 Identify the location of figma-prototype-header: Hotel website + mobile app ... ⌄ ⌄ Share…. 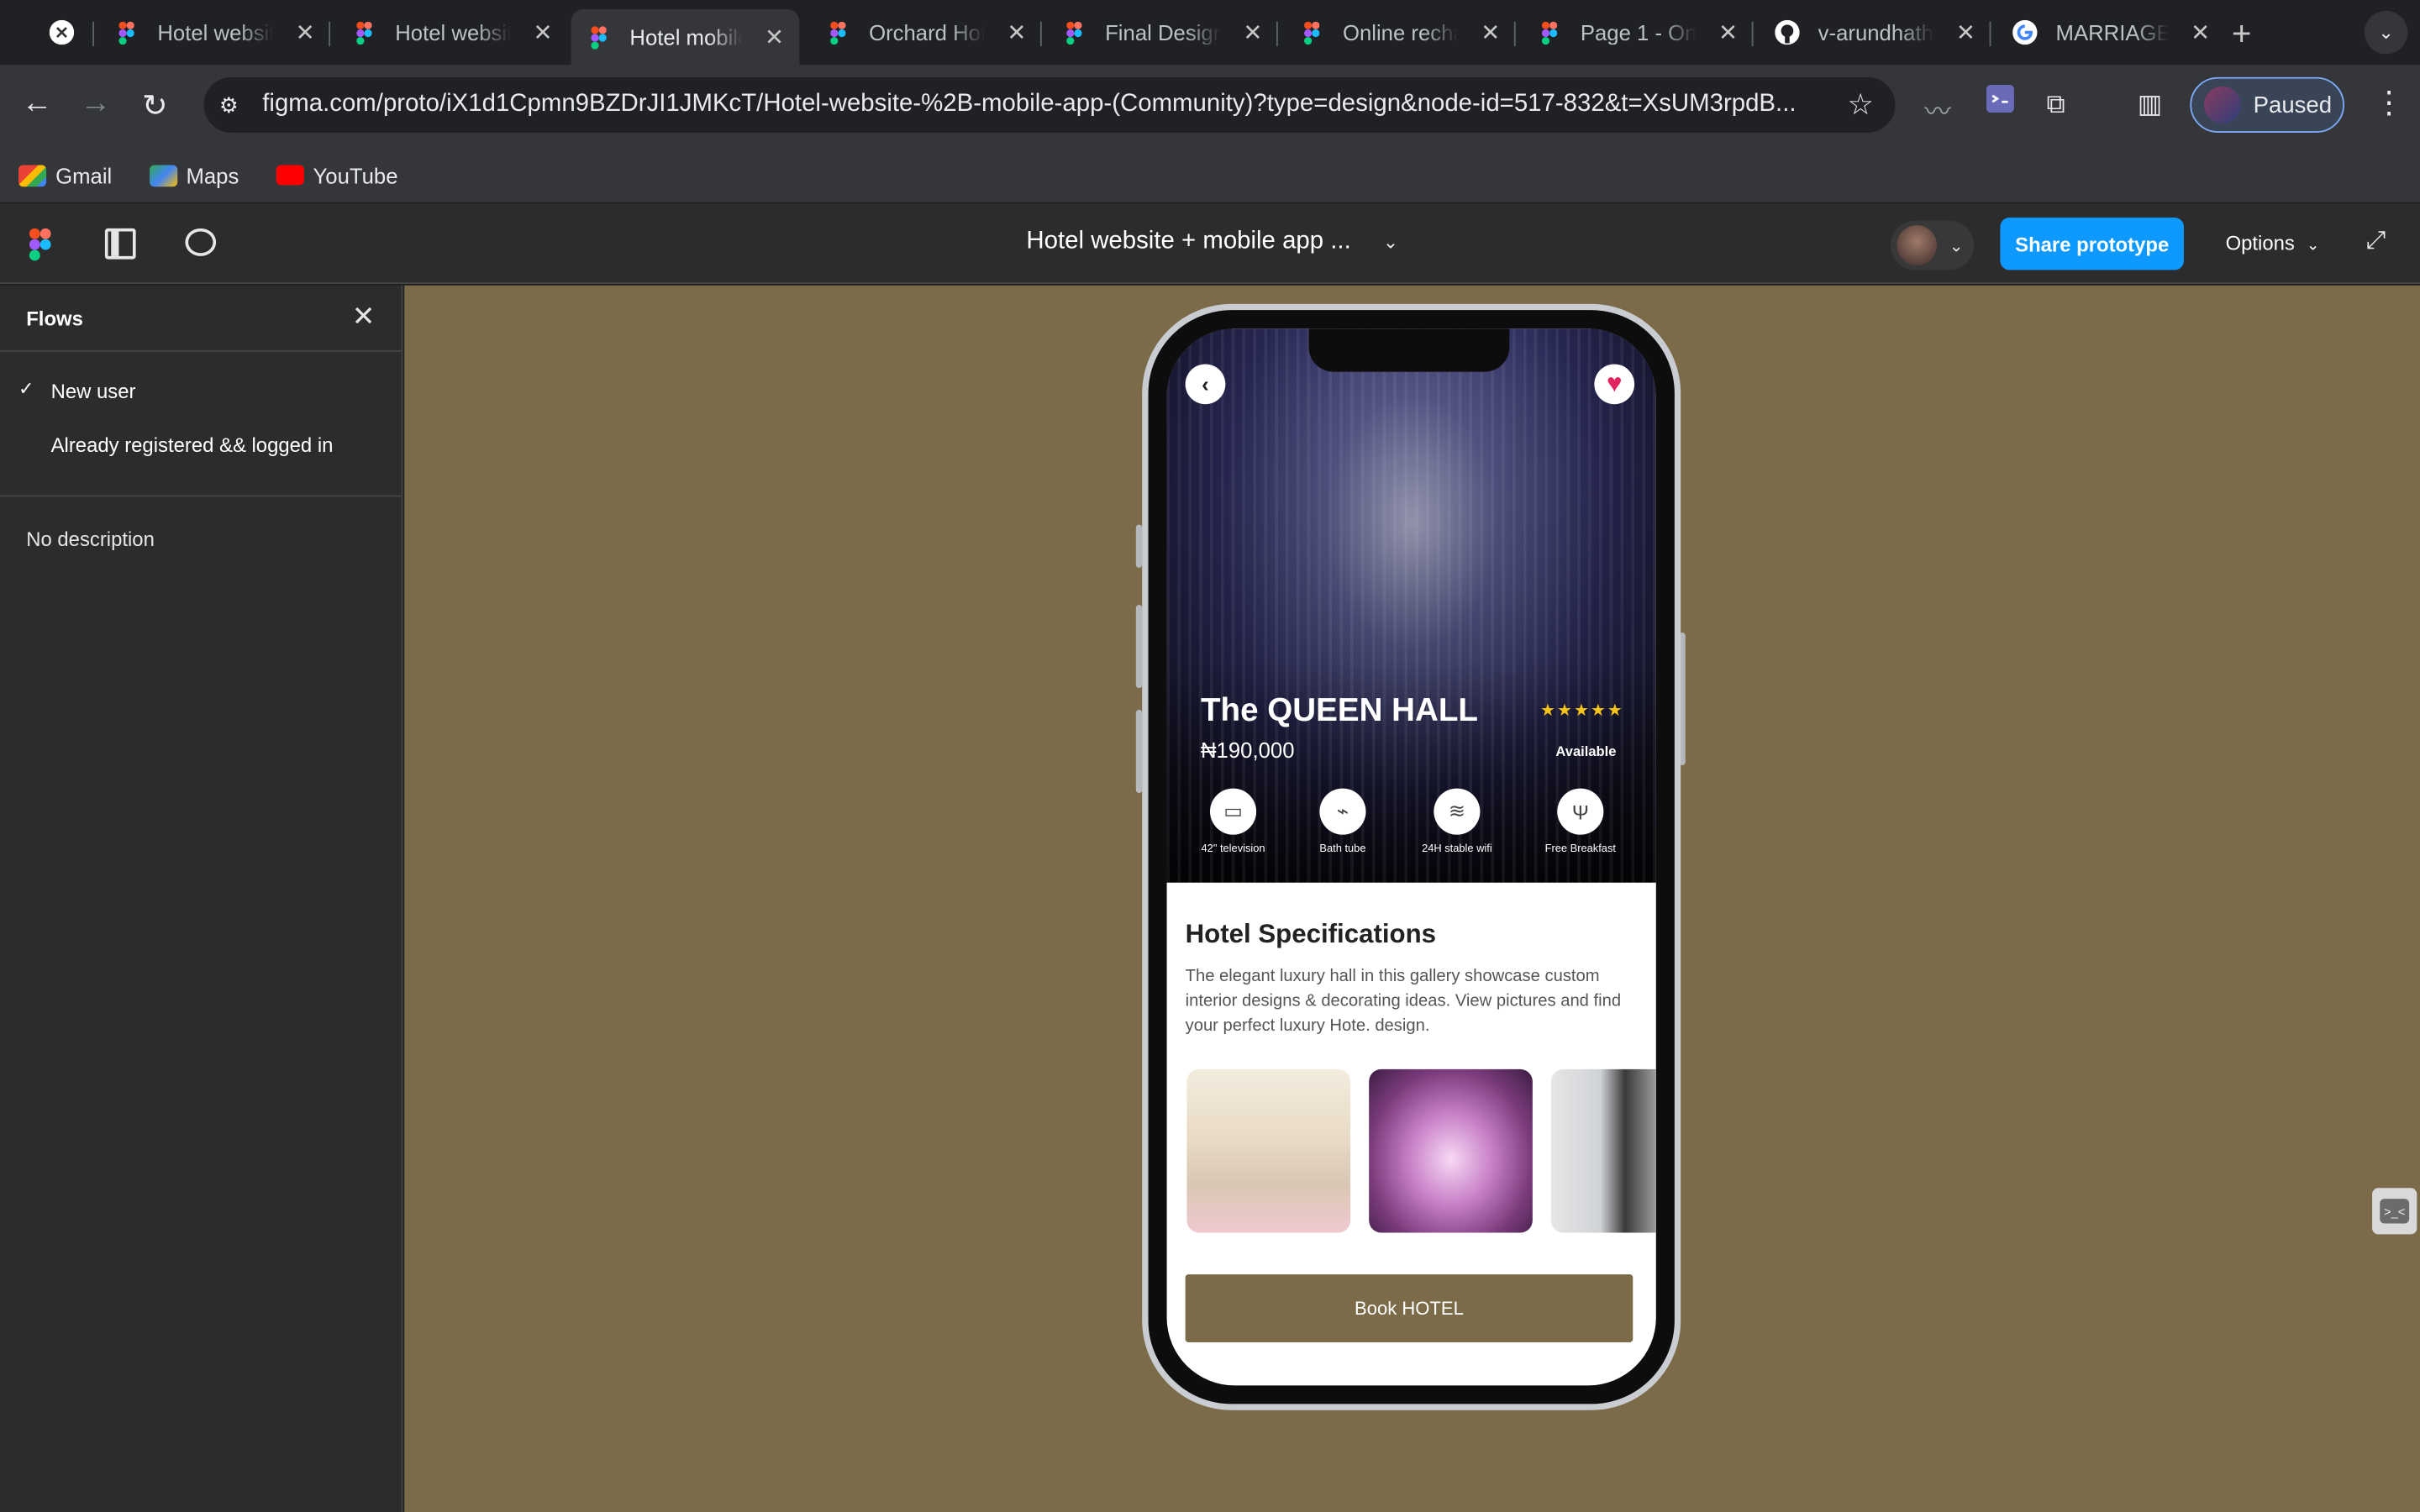
(1210, 243).